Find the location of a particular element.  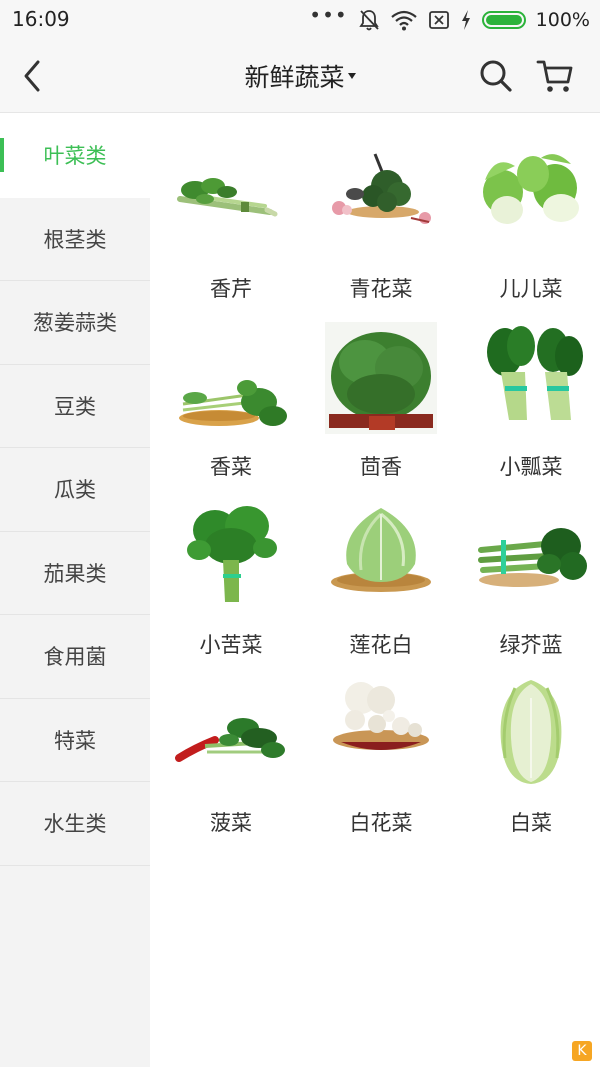

cart-icon is located at coordinates (555, 76).